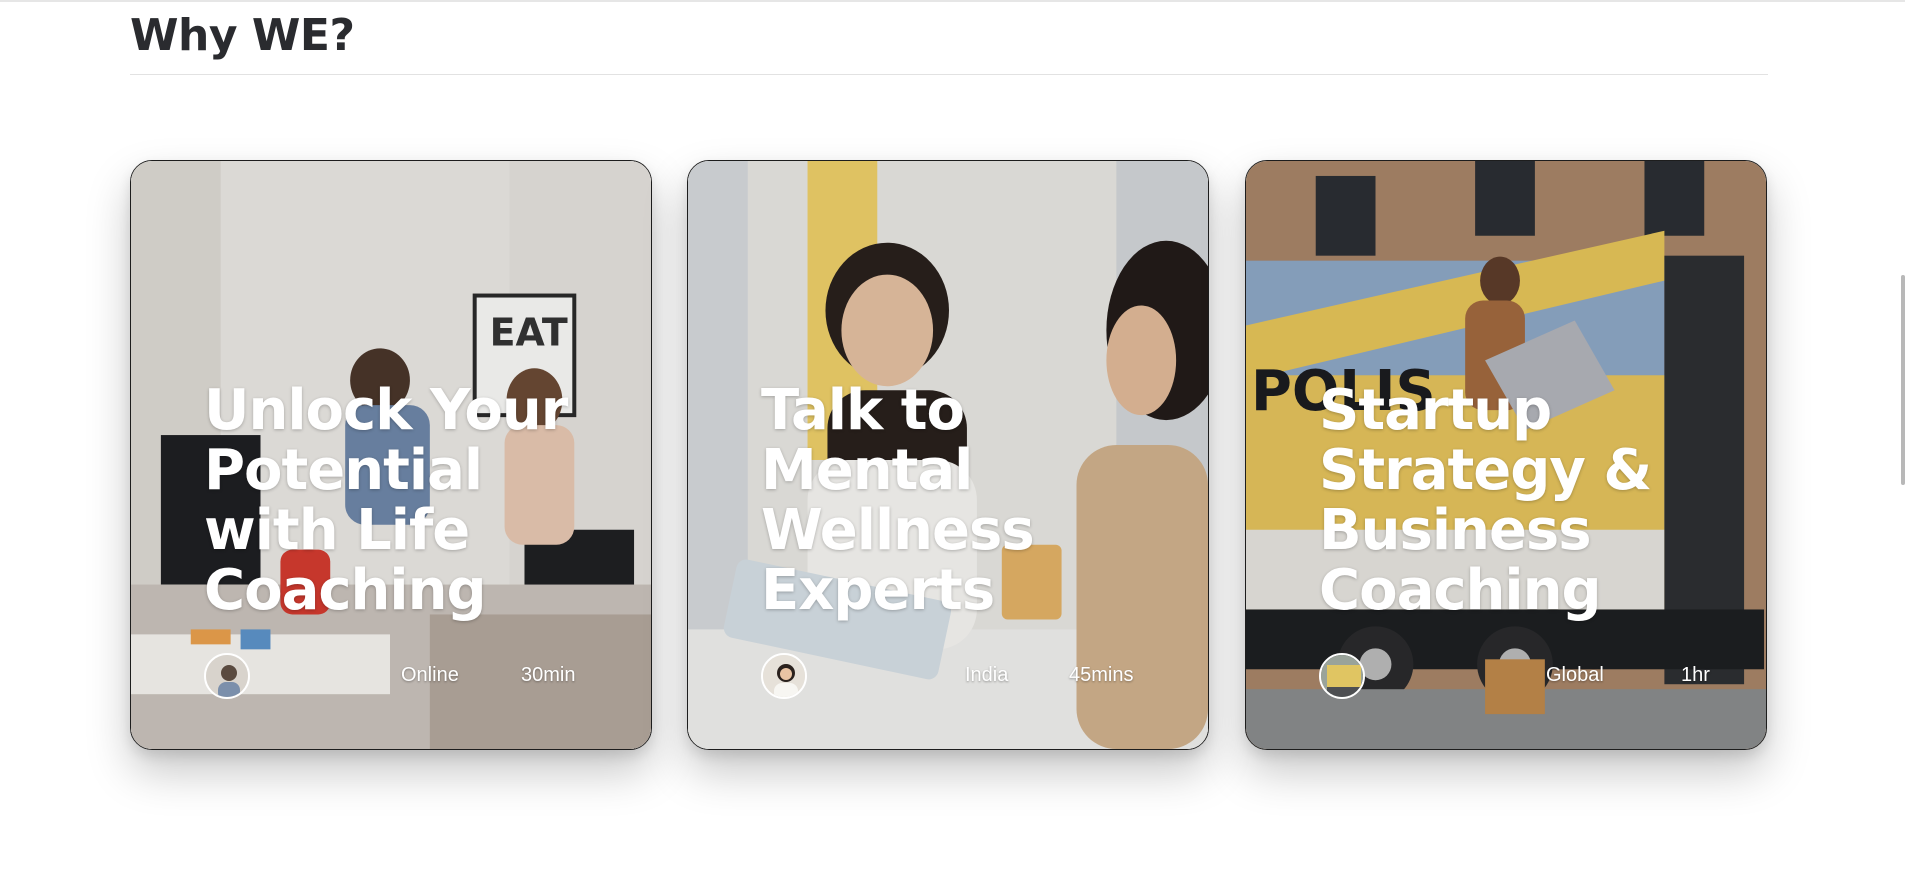  What do you see at coordinates (1101, 675) in the screenshot?
I see `card-duration: 45mins` at bounding box center [1101, 675].